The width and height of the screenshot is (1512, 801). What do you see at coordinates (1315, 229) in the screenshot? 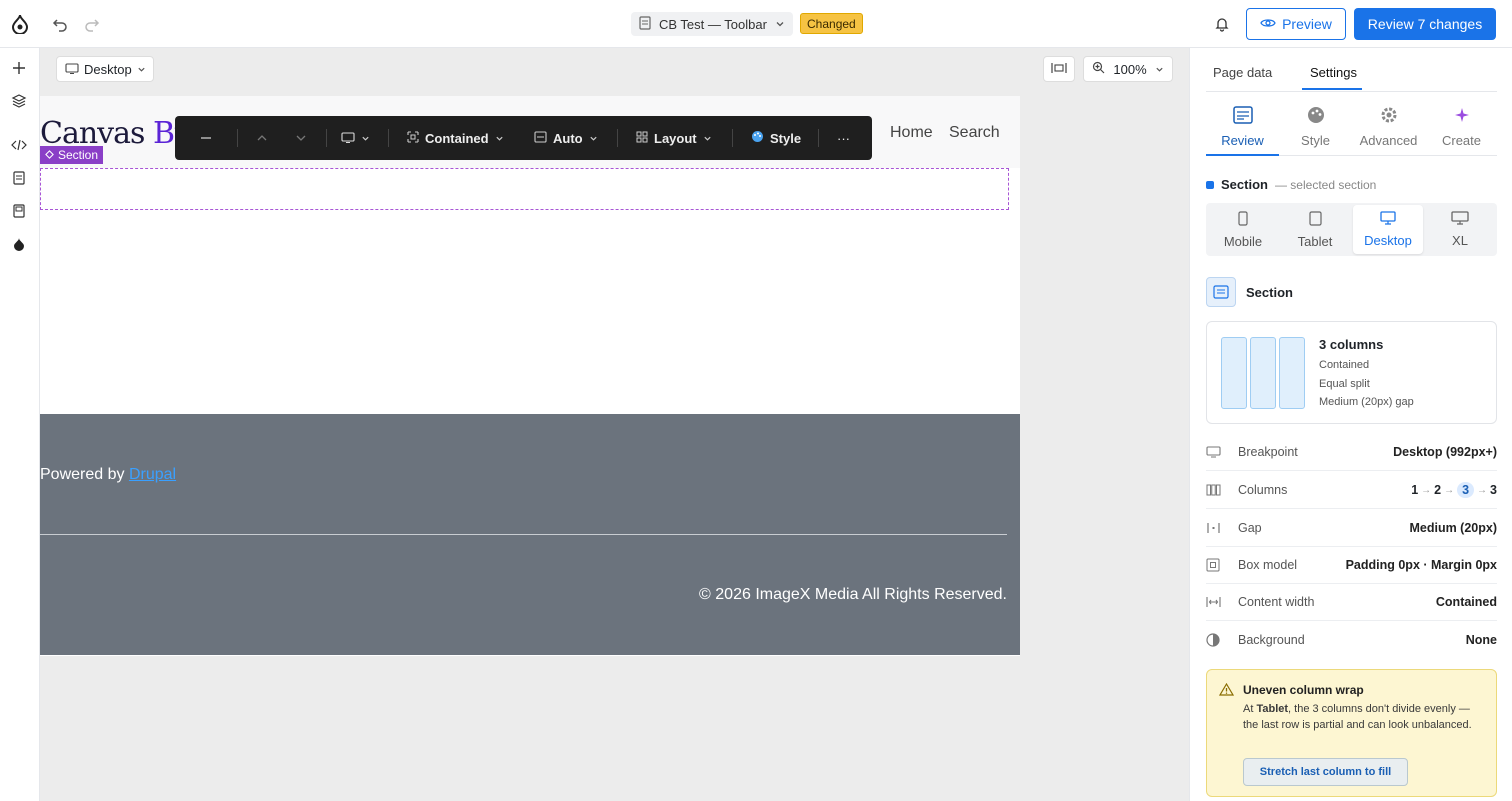
I see `breakpoint-tablet: Tablet` at bounding box center [1315, 229].